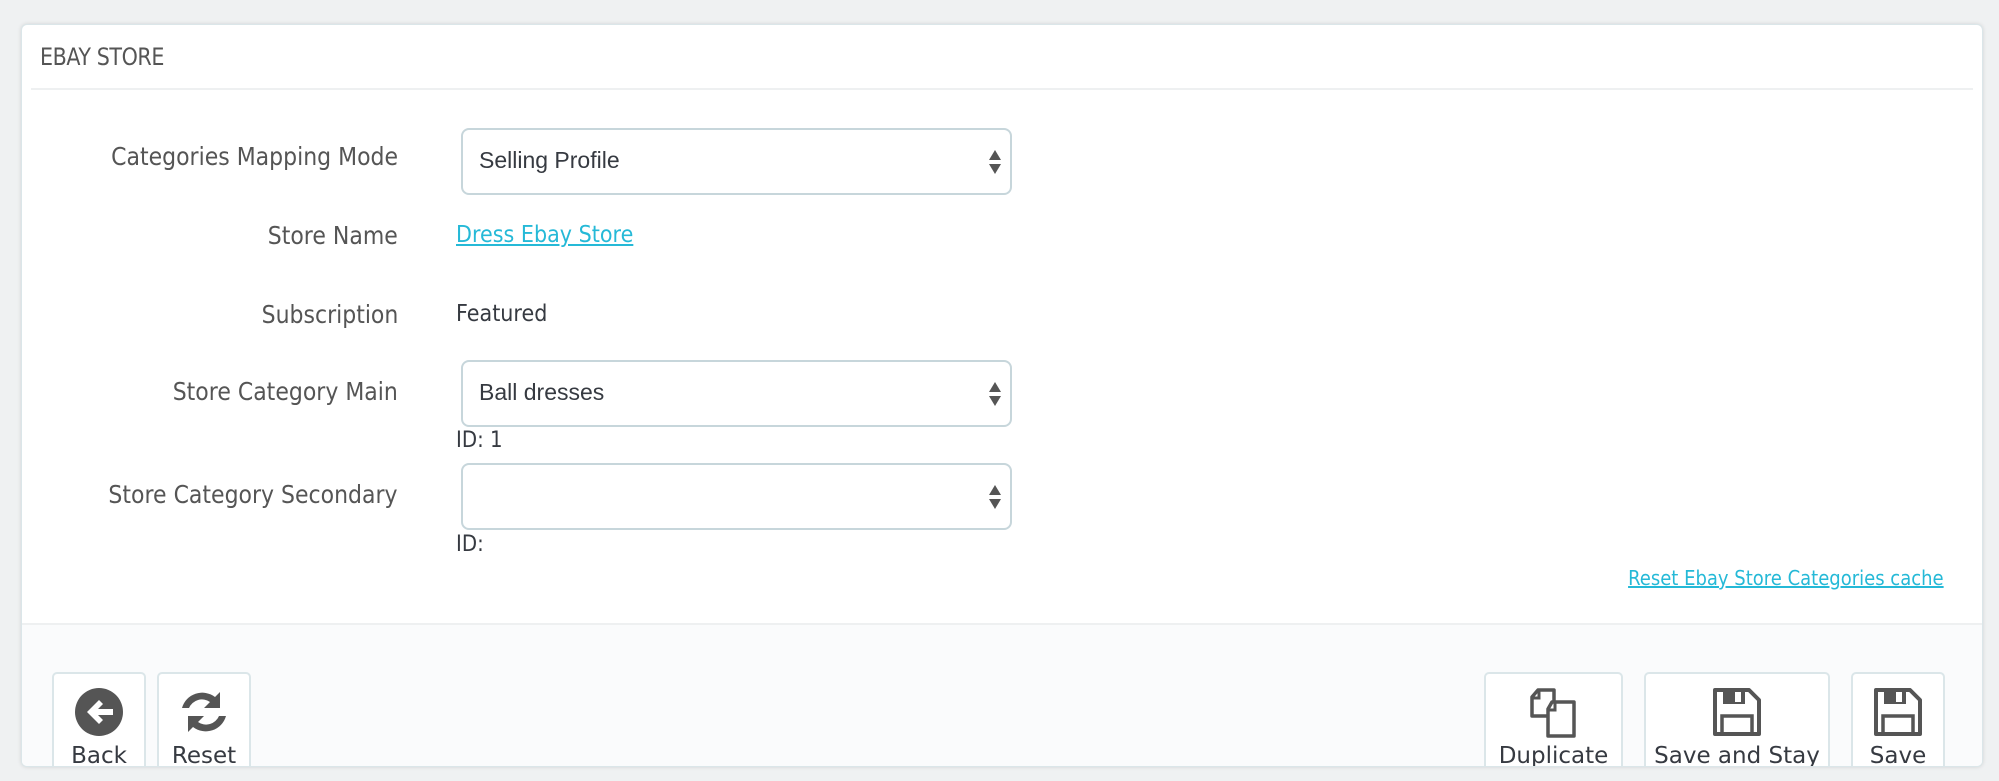 The image size is (1999, 781). Describe the element at coordinates (204, 755) in the screenshot. I see `reset-label: Reset` at that location.